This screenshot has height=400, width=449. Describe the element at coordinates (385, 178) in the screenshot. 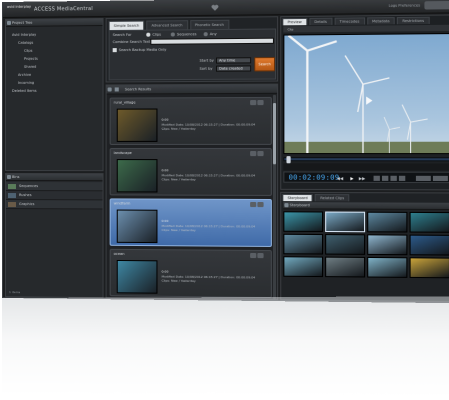

I see `step-forward-icon` at that location.